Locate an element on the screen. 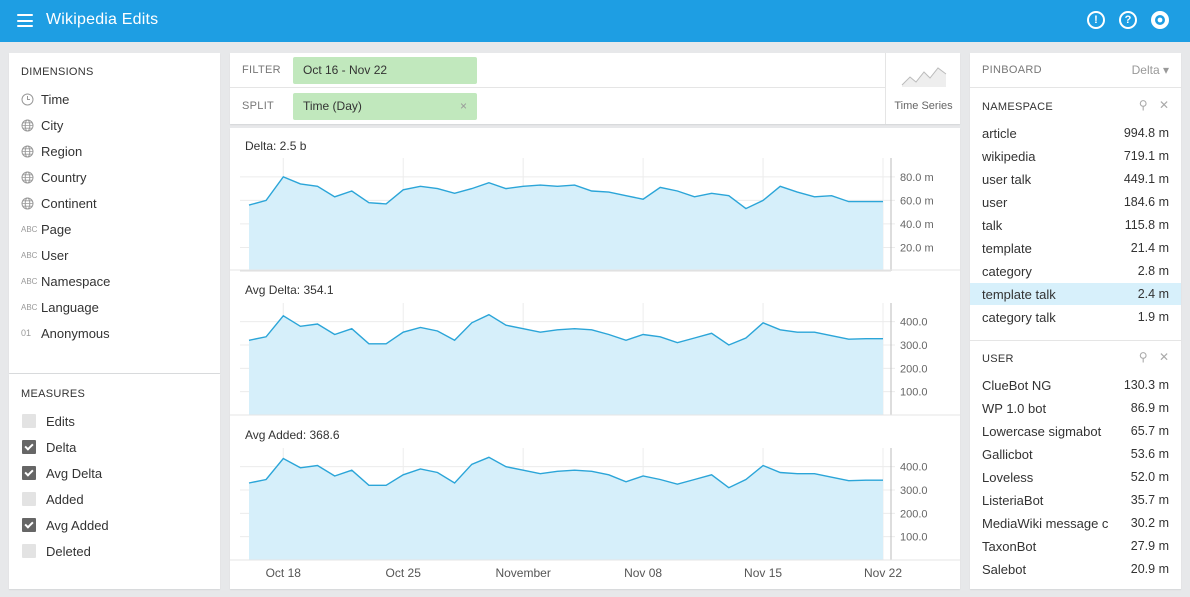 This screenshot has height=597, width=1190. pinboard-row: user talk 449.1 m is located at coordinates (1075, 179).